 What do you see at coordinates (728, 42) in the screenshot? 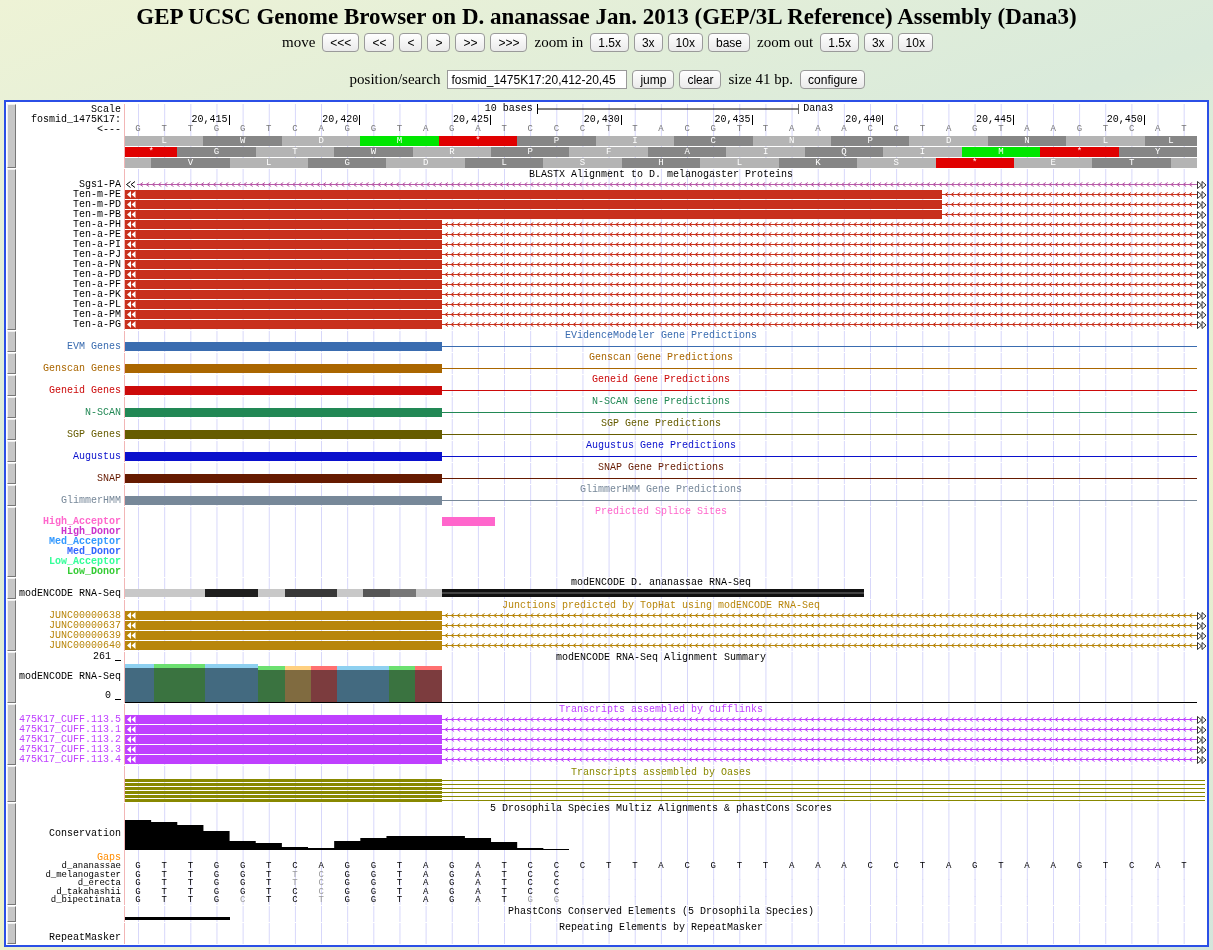
I see `zoom-in-button: base` at bounding box center [728, 42].